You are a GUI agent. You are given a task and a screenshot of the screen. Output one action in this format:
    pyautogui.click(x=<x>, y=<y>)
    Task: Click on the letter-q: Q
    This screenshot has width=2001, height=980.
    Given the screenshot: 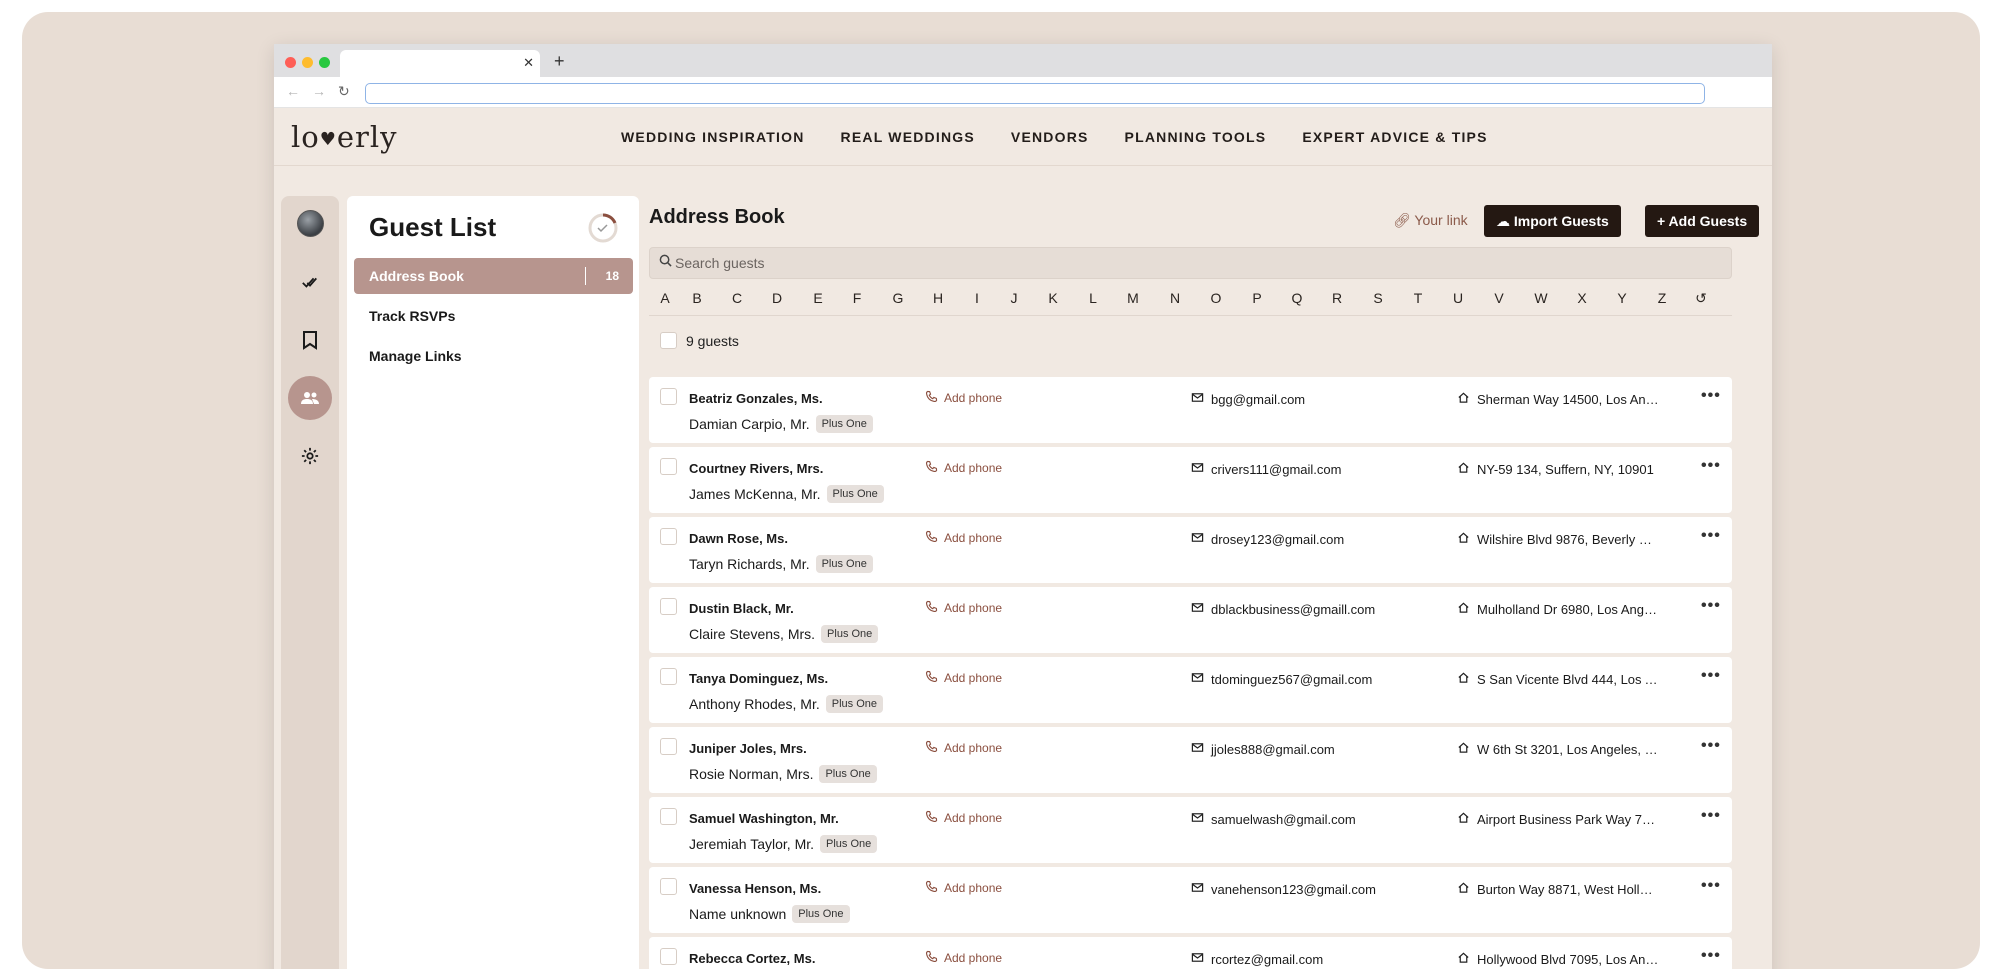 What is the action you would take?
    pyautogui.click(x=1297, y=298)
    